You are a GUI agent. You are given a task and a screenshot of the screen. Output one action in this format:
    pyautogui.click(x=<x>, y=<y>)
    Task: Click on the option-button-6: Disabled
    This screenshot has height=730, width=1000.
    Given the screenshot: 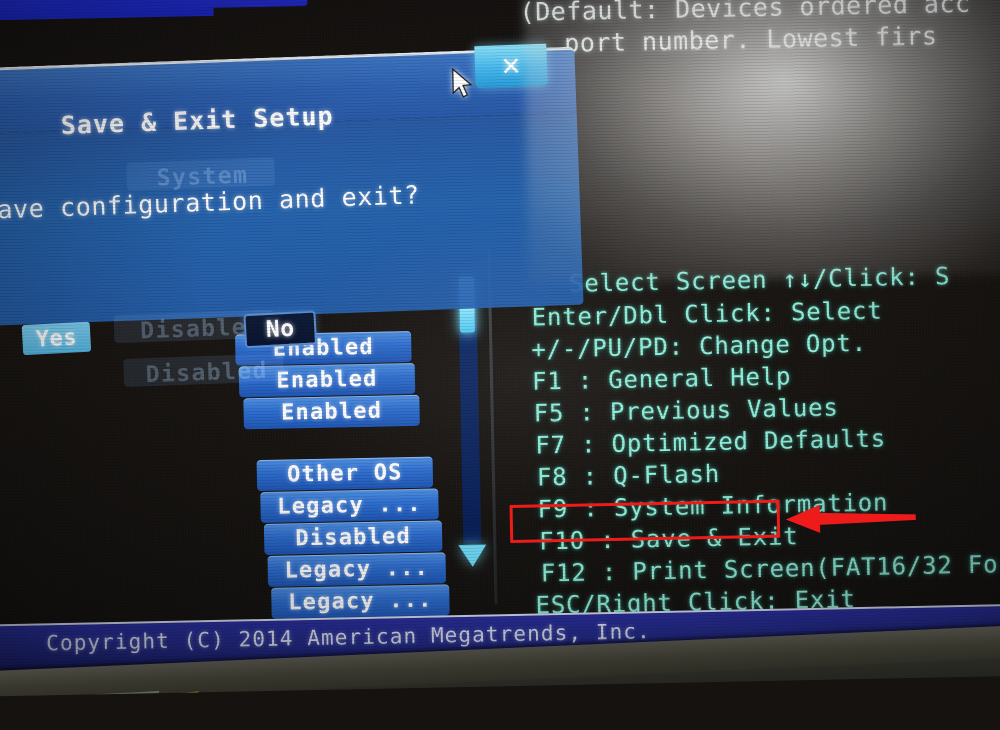 What is the action you would take?
    pyautogui.click(x=353, y=537)
    